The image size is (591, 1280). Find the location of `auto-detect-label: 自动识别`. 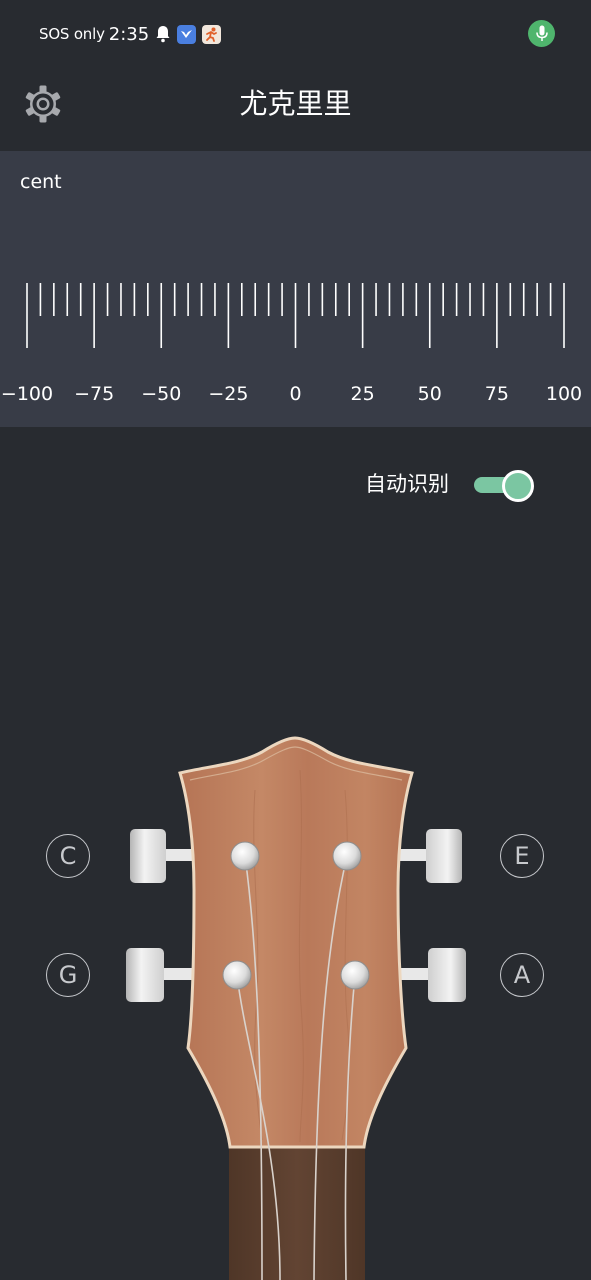

auto-detect-label: 自动识别 is located at coordinates (407, 484).